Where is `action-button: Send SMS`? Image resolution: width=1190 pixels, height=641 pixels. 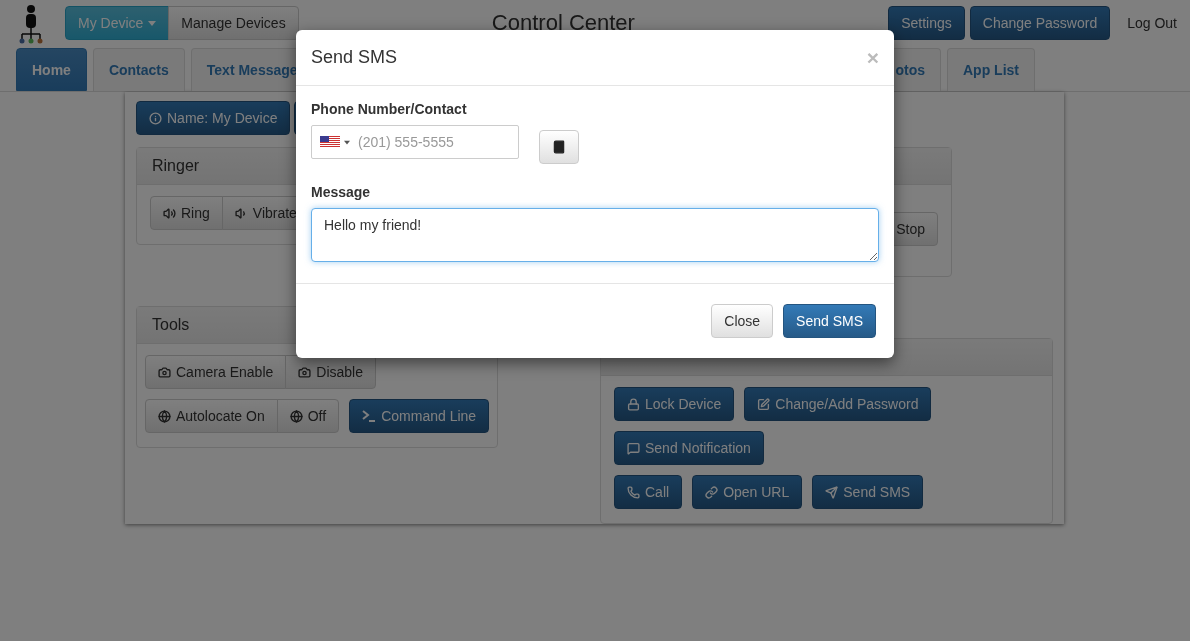 action-button: Send SMS is located at coordinates (868, 492).